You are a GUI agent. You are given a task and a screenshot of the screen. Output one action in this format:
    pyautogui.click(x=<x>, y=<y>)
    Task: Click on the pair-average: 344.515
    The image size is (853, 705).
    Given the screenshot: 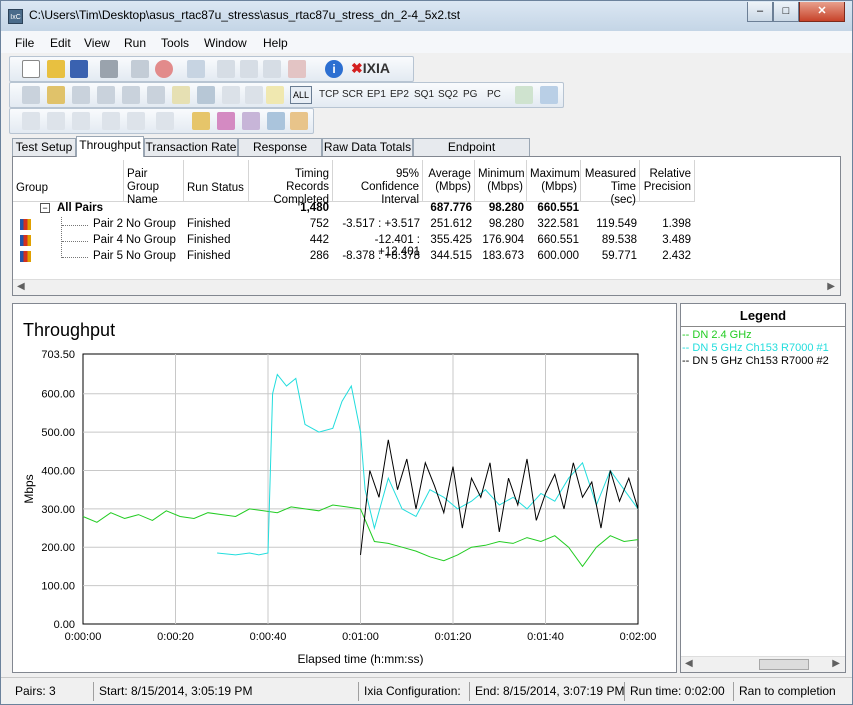 What is the action you would take?
    pyautogui.click(x=451, y=256)
    